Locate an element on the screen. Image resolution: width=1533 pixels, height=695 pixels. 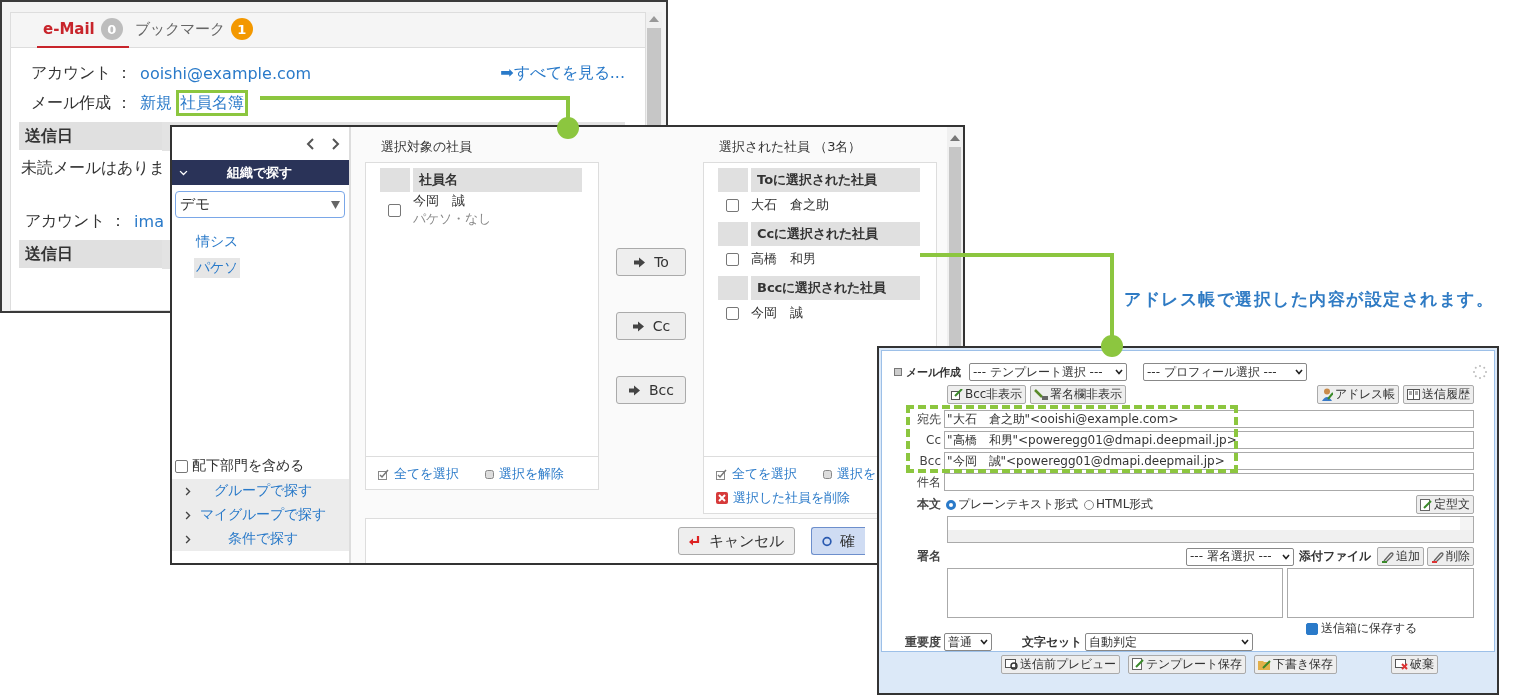
add-button: Bcc is located at coordinates (651, 390).